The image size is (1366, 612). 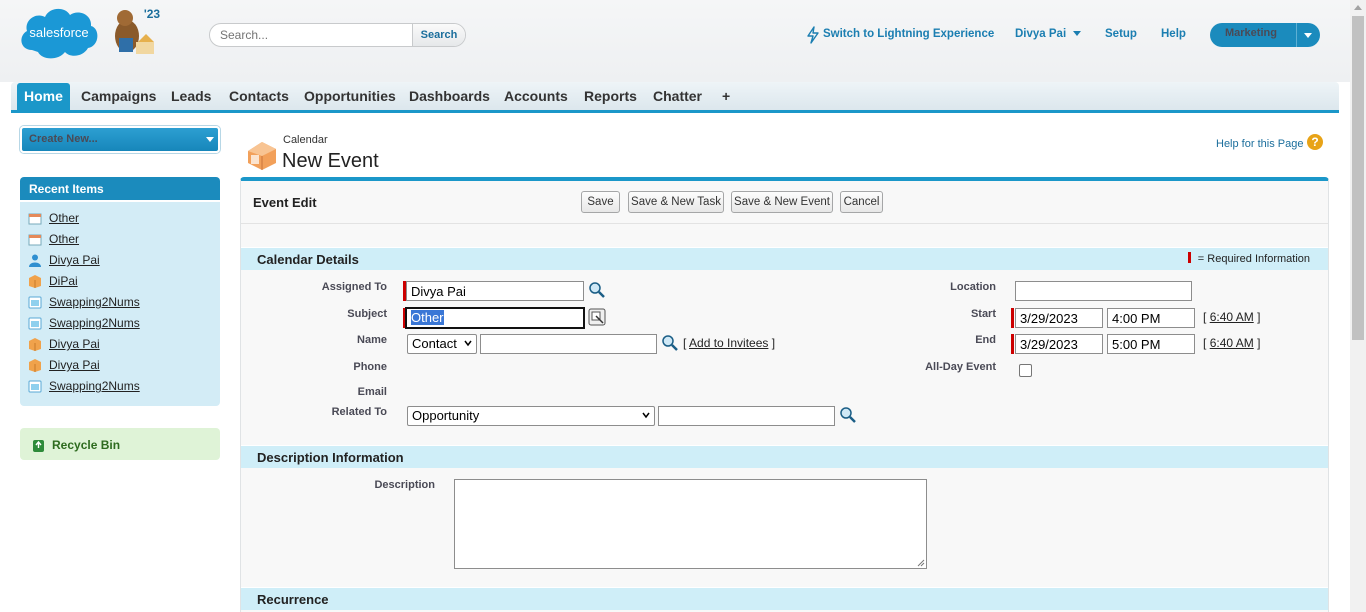 I want to click on tab-chatter: Chatter, so click(x=677, y=96).